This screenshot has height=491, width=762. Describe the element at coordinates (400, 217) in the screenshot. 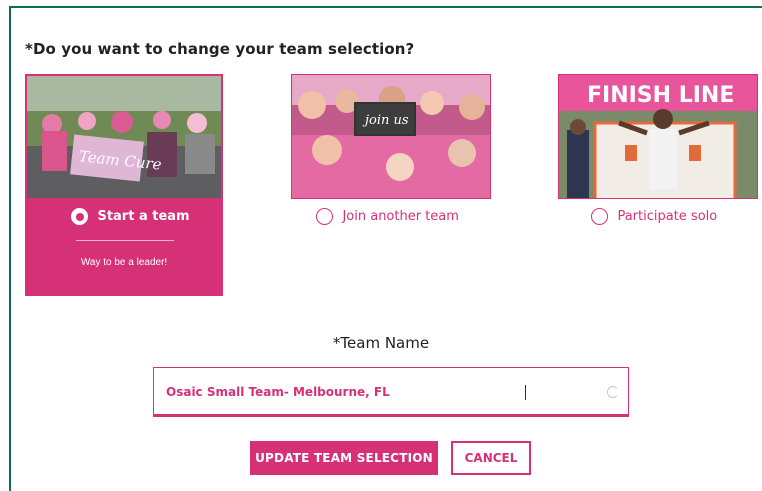

I see `join-team-label: Join another team` at that location.